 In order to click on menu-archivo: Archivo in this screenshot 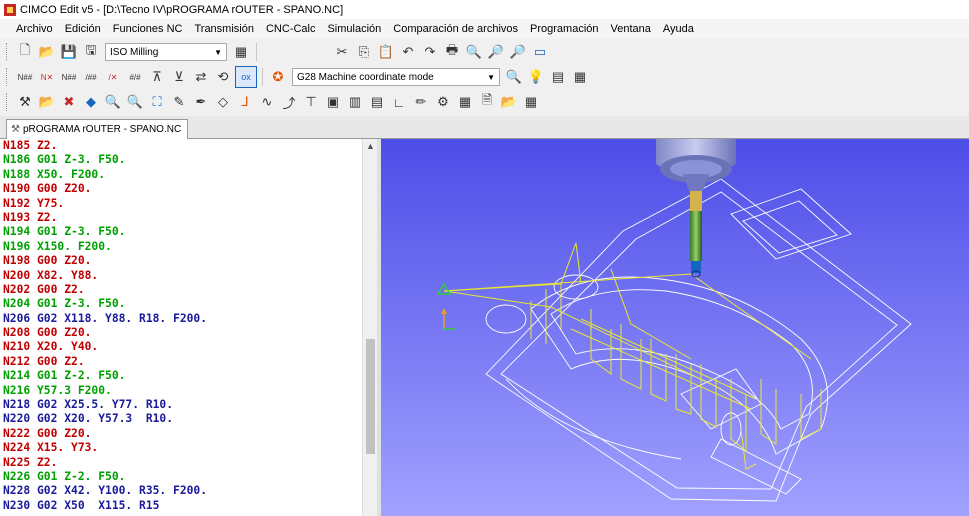, I will do `click(34, 29)`.